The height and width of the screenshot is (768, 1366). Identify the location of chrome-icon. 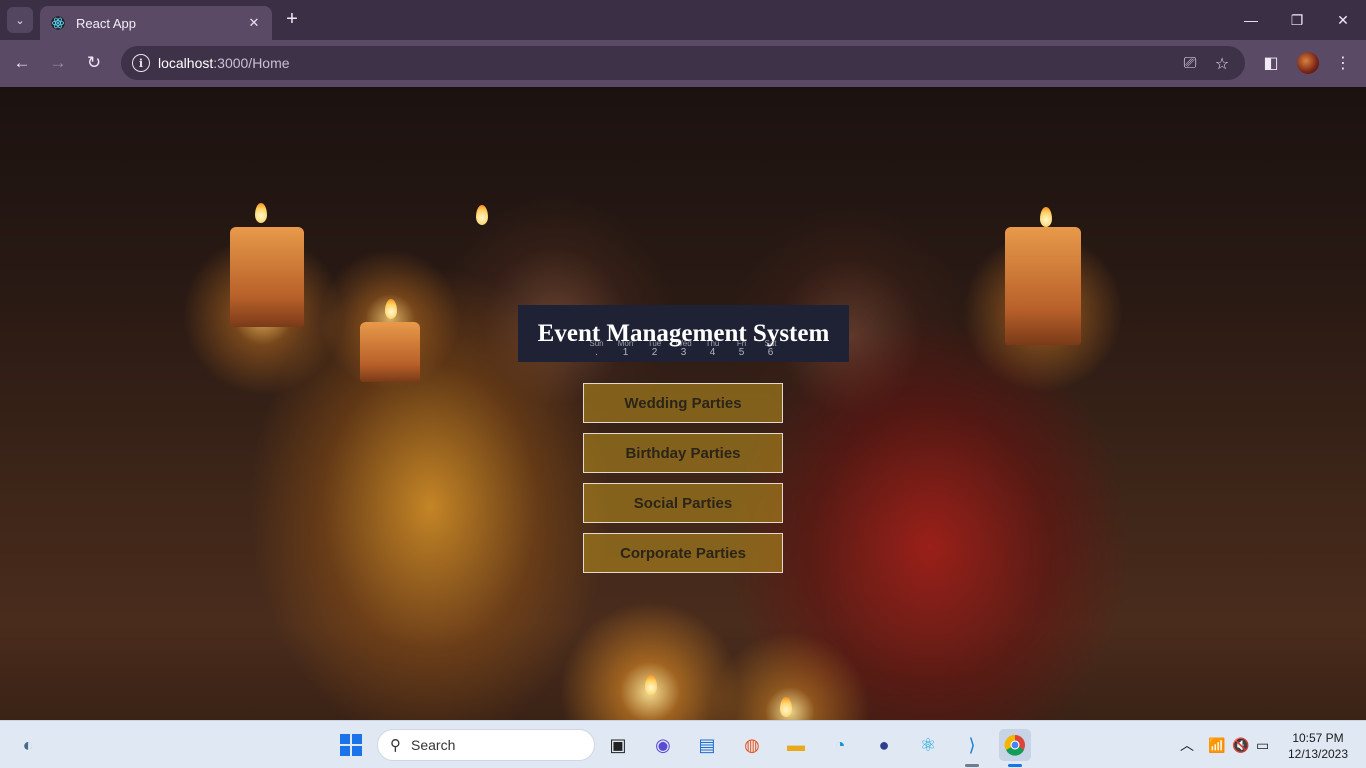
(1015, 745).